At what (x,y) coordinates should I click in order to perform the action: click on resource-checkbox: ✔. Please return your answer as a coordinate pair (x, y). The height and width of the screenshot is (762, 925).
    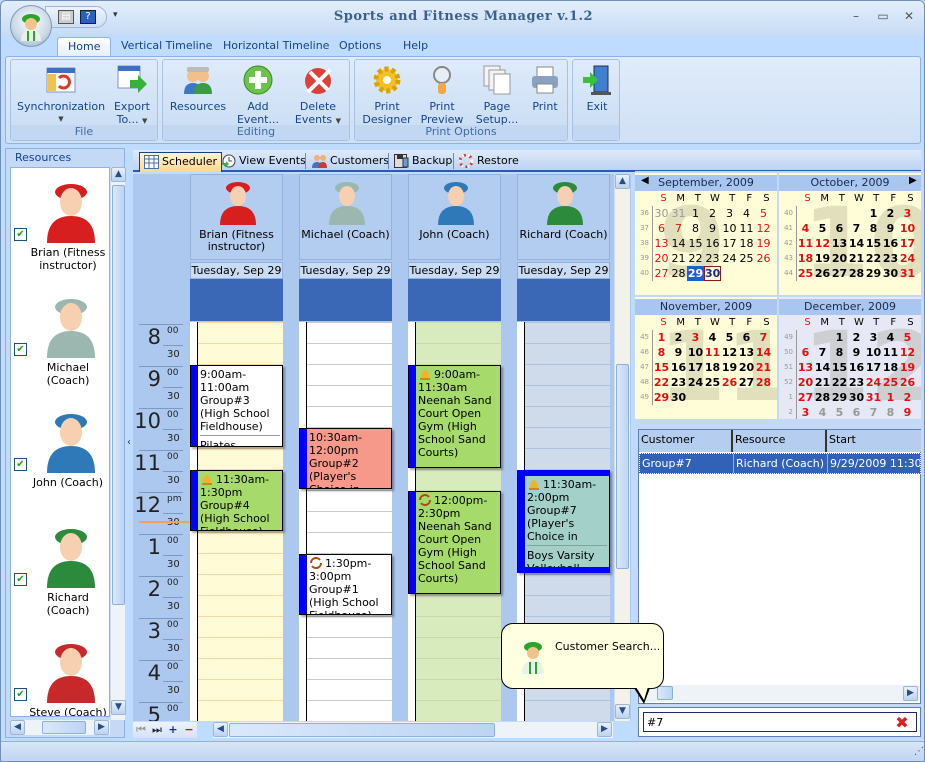
    Looking at the image, I should click on (20, 694).